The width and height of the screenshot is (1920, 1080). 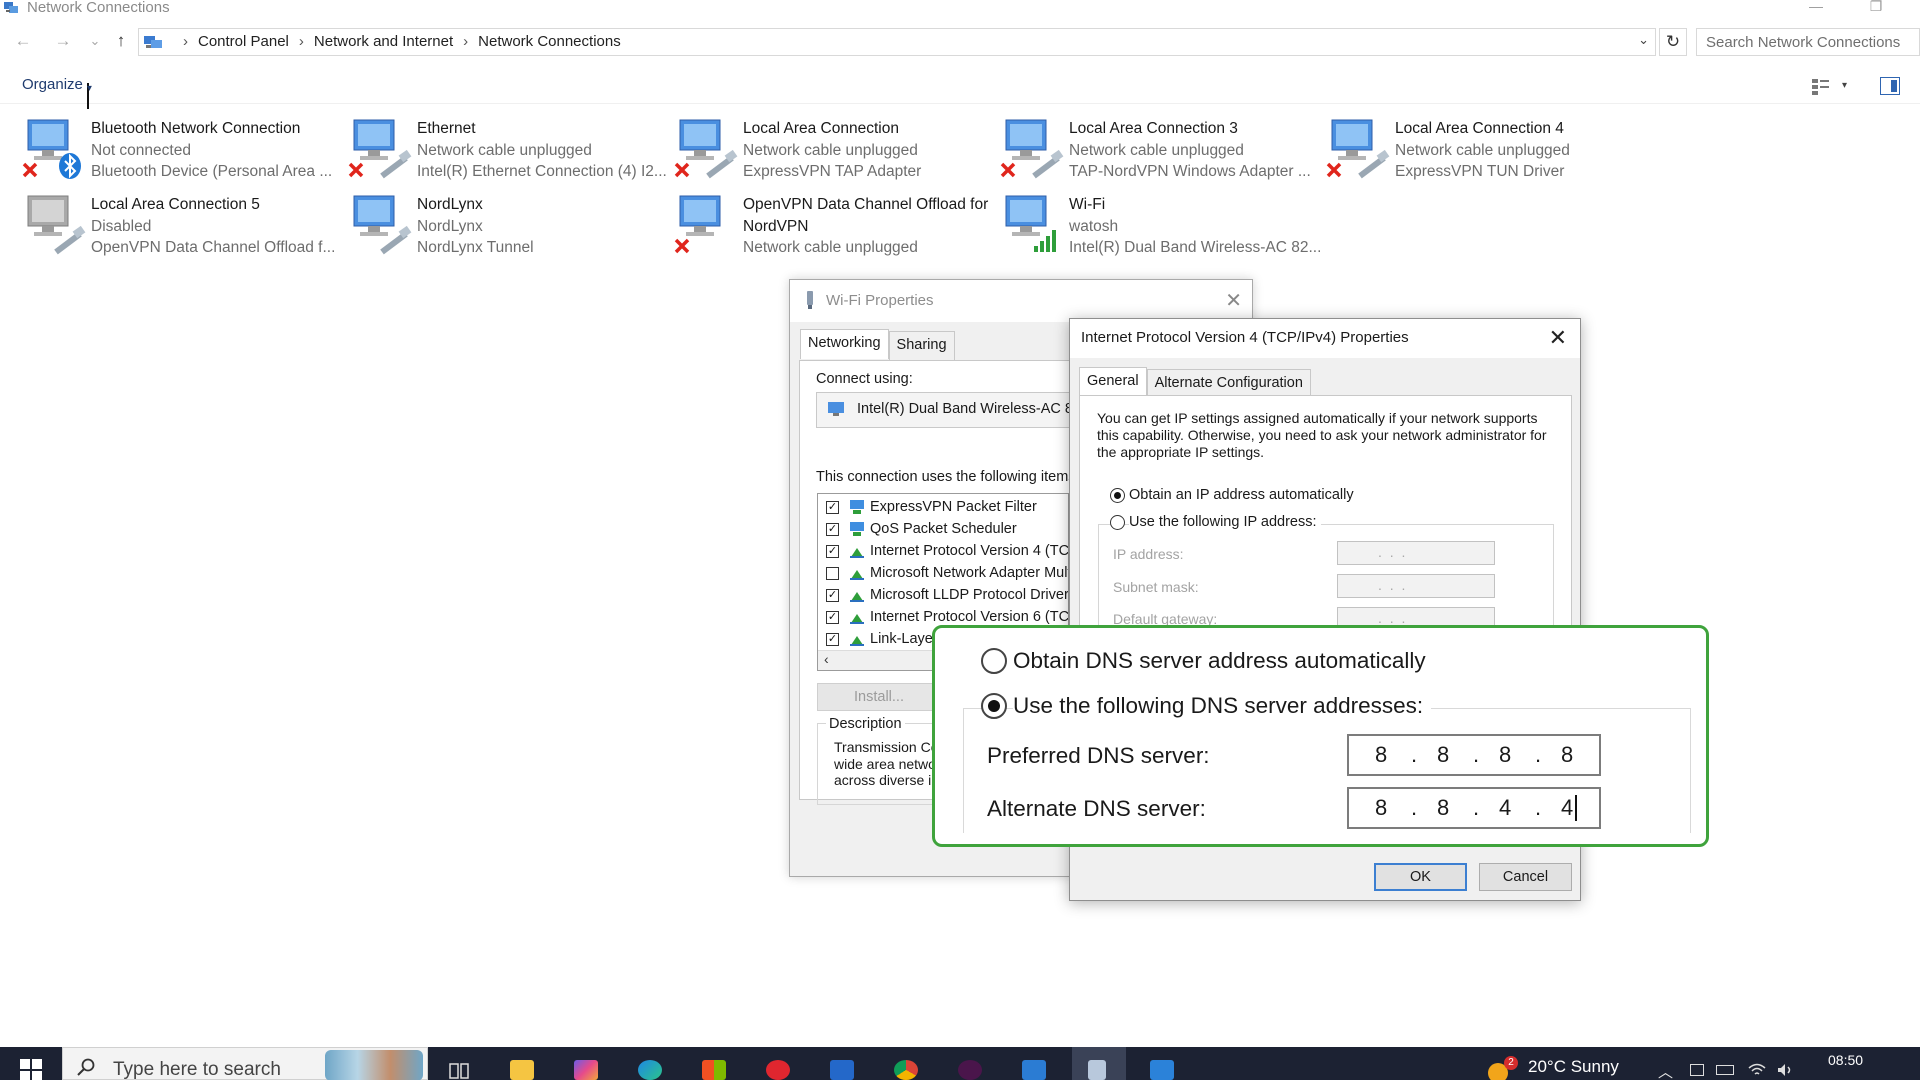 I want to click on tray-device-icon, so click(x=1697, y=1070).